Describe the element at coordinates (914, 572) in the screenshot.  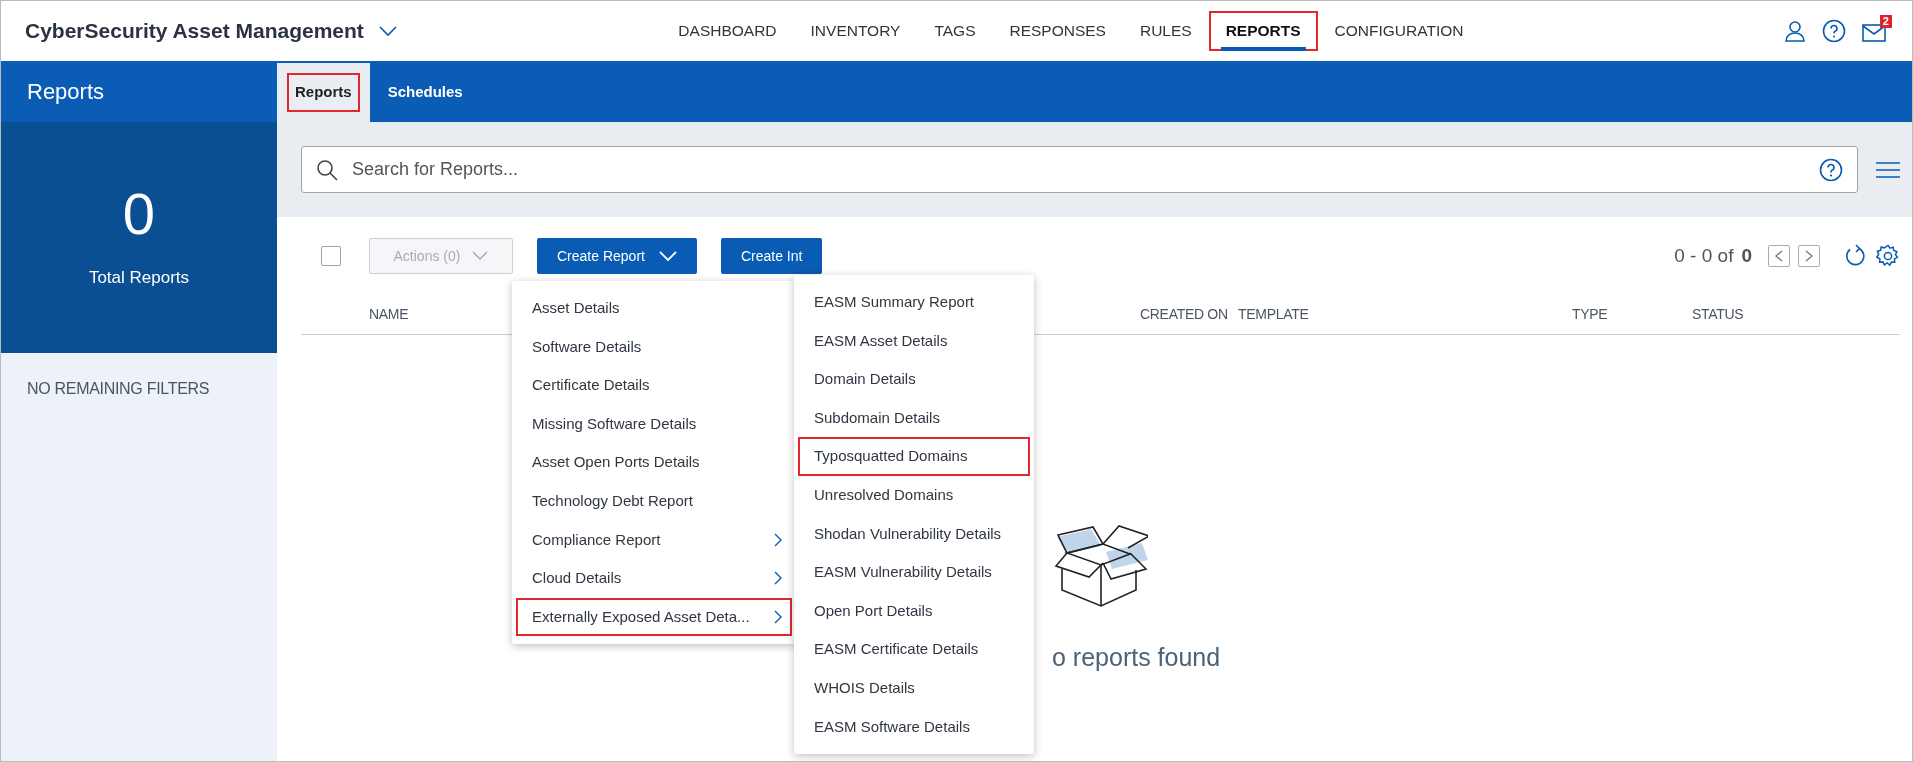
I see `menu-item: EASM Vulnerability Details` at that location.